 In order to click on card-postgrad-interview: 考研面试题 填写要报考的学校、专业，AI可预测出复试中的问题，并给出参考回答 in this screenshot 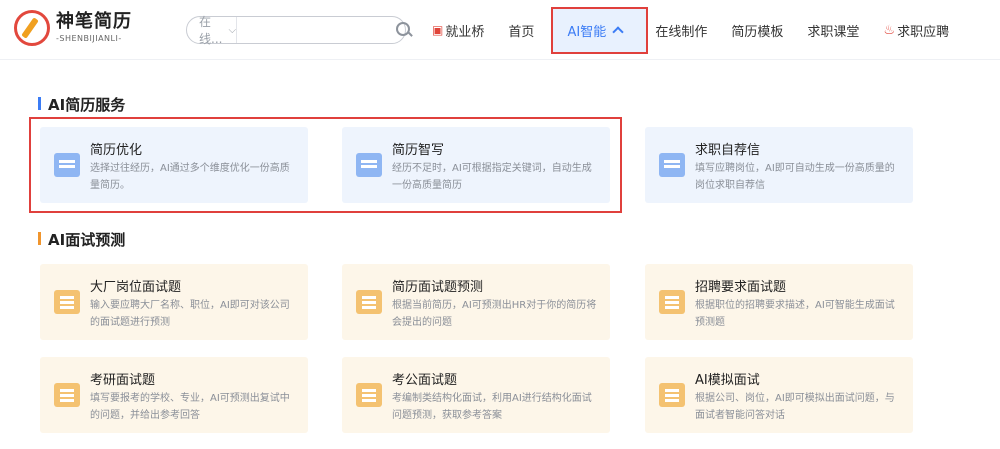, I will do `click(174, 395)`.